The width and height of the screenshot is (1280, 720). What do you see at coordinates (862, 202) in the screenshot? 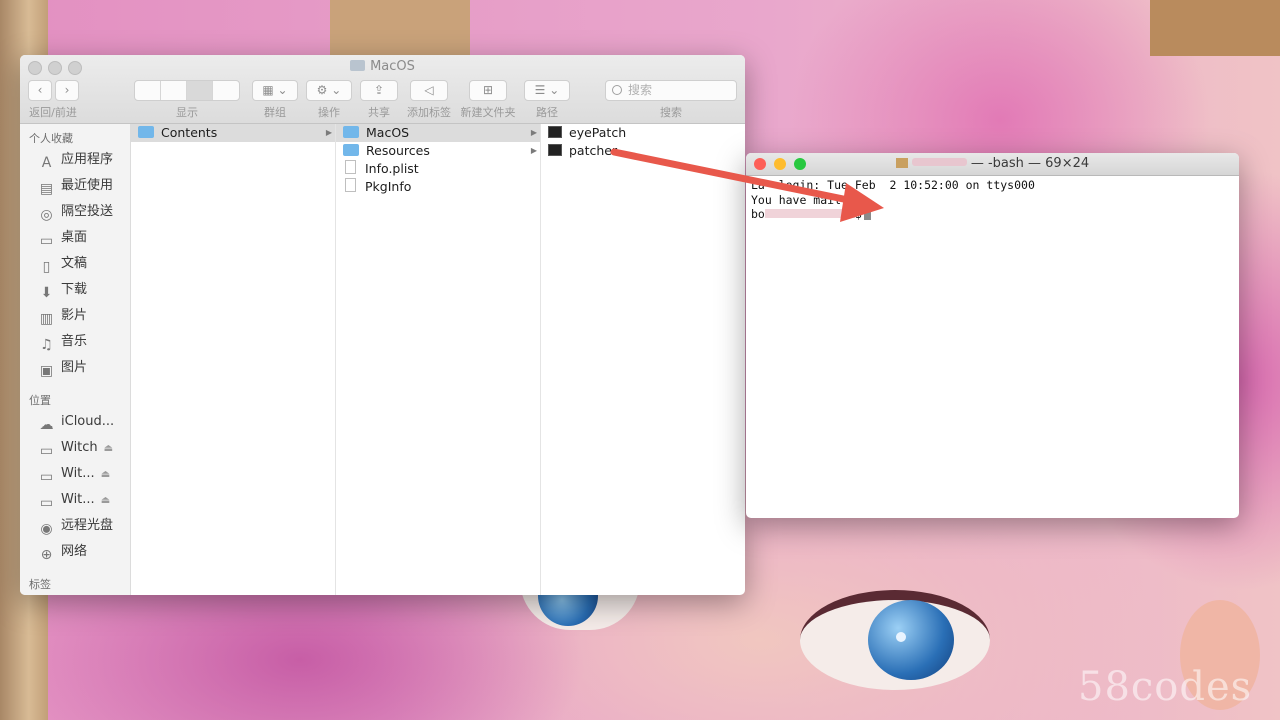
I see `arrow-head` at bounding box center [862, 202].